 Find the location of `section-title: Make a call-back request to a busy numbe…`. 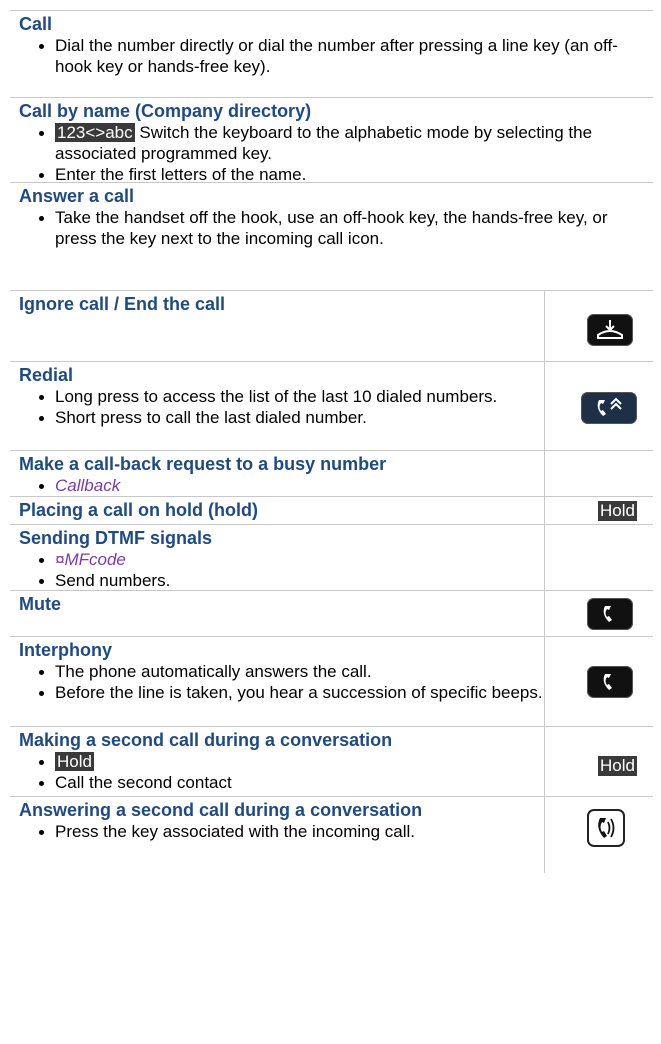

section-title: Make a call-back request to a busy numbe… is located at coordinates (203, 464).